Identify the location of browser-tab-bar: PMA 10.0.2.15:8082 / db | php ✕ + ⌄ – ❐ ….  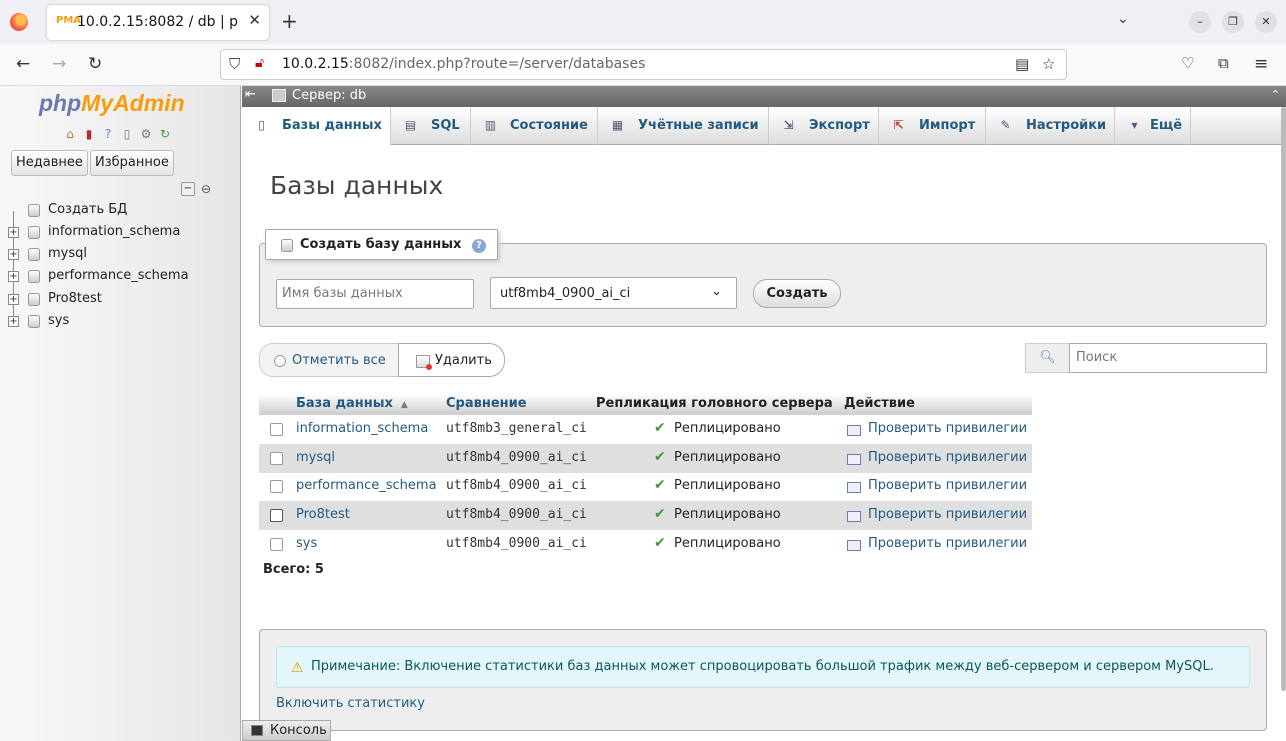
(643, 22).